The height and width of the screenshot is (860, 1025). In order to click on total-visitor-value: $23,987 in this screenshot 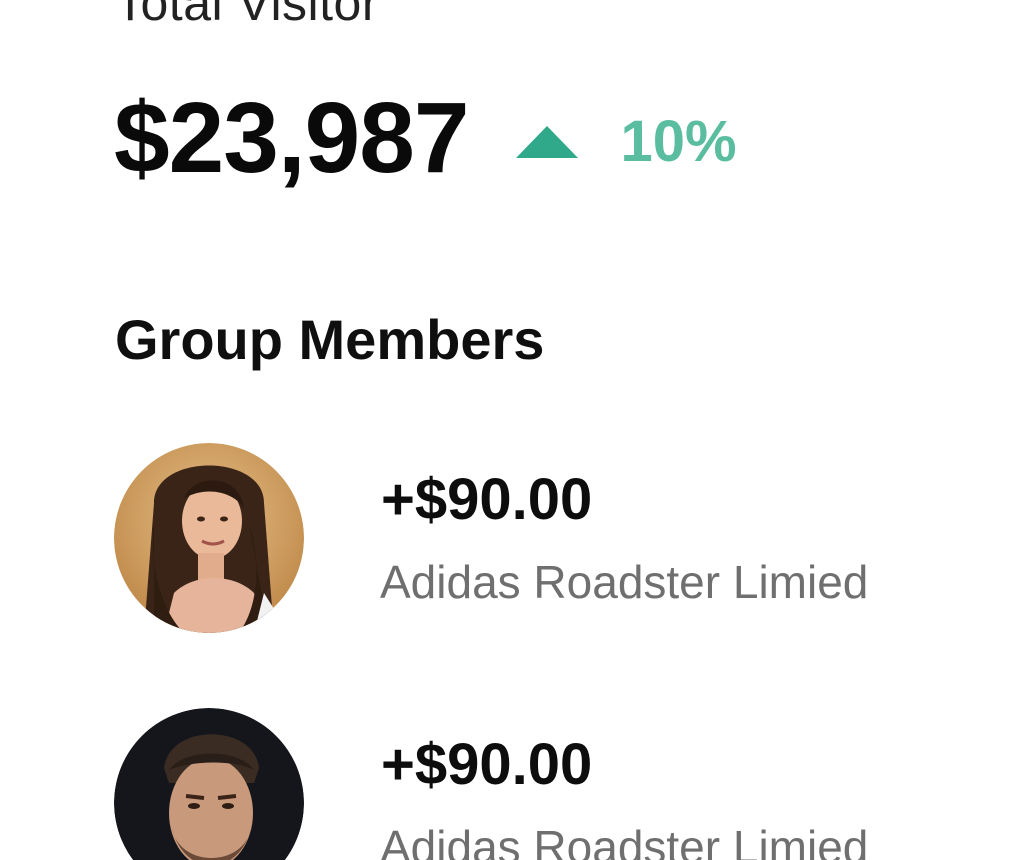, I will do `click(291, 138)`.